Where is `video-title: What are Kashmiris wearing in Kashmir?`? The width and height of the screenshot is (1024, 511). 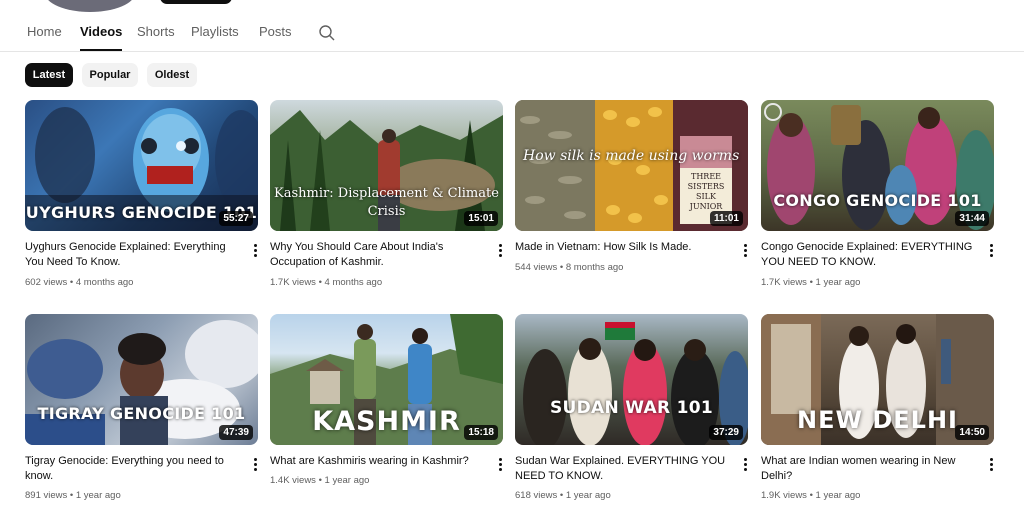
video-title: What are Kashmiris wearing in Kashmir? is located at coordinates (379, 461).